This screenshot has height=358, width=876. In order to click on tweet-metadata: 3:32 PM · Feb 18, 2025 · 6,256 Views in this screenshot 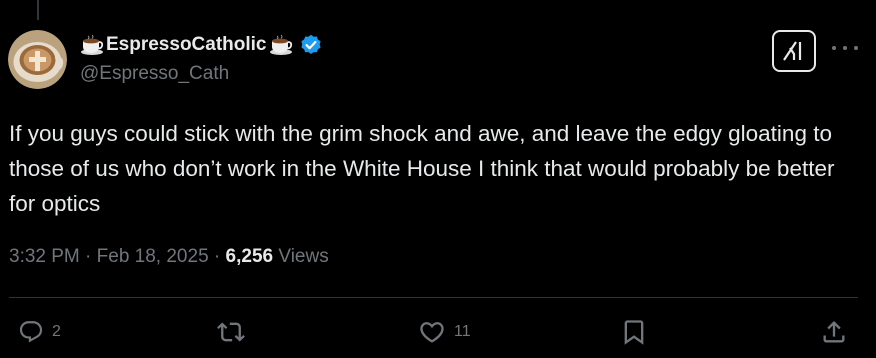, I will do `click(169, 257)`.